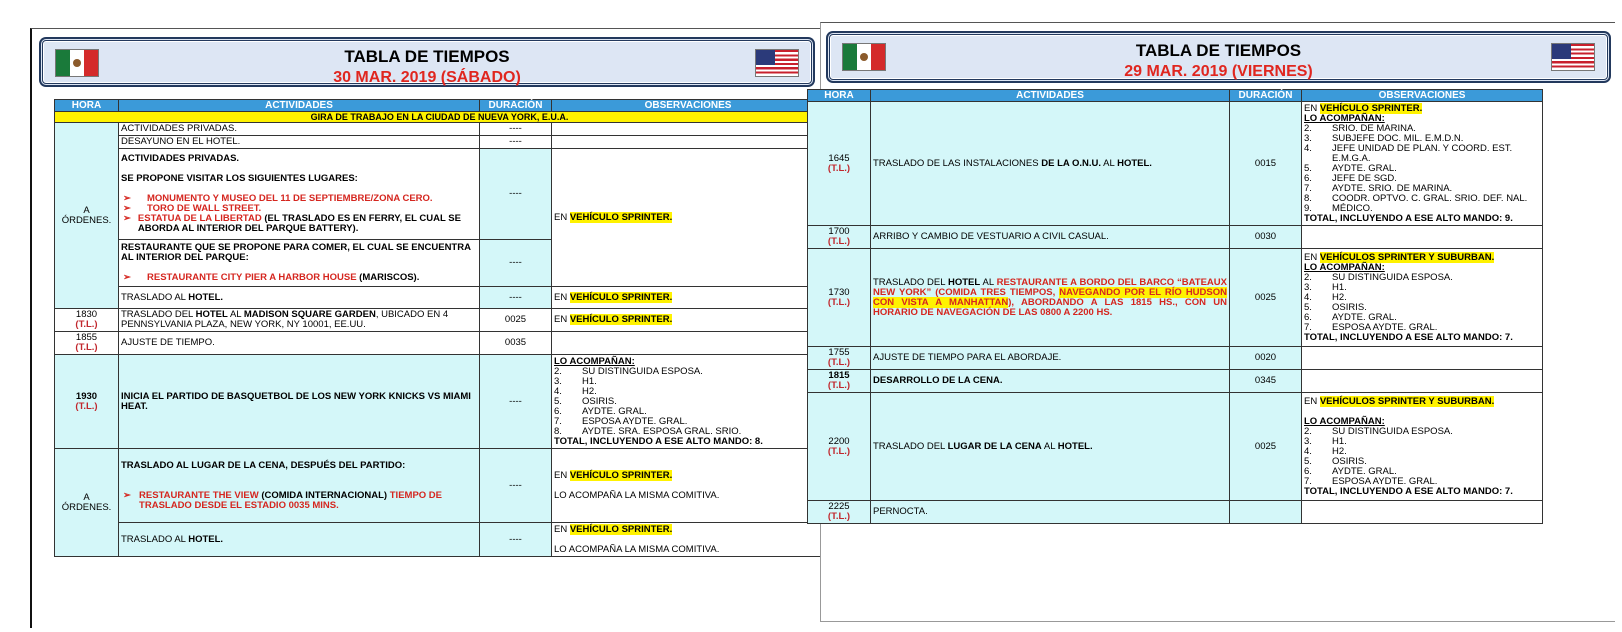 The width and height of the screenshot is (1622, 632). What do you see at coordinates (1265, 237) in the screenshot?
I see `duration-cell: 0030` at bounding box center [1265, 237].